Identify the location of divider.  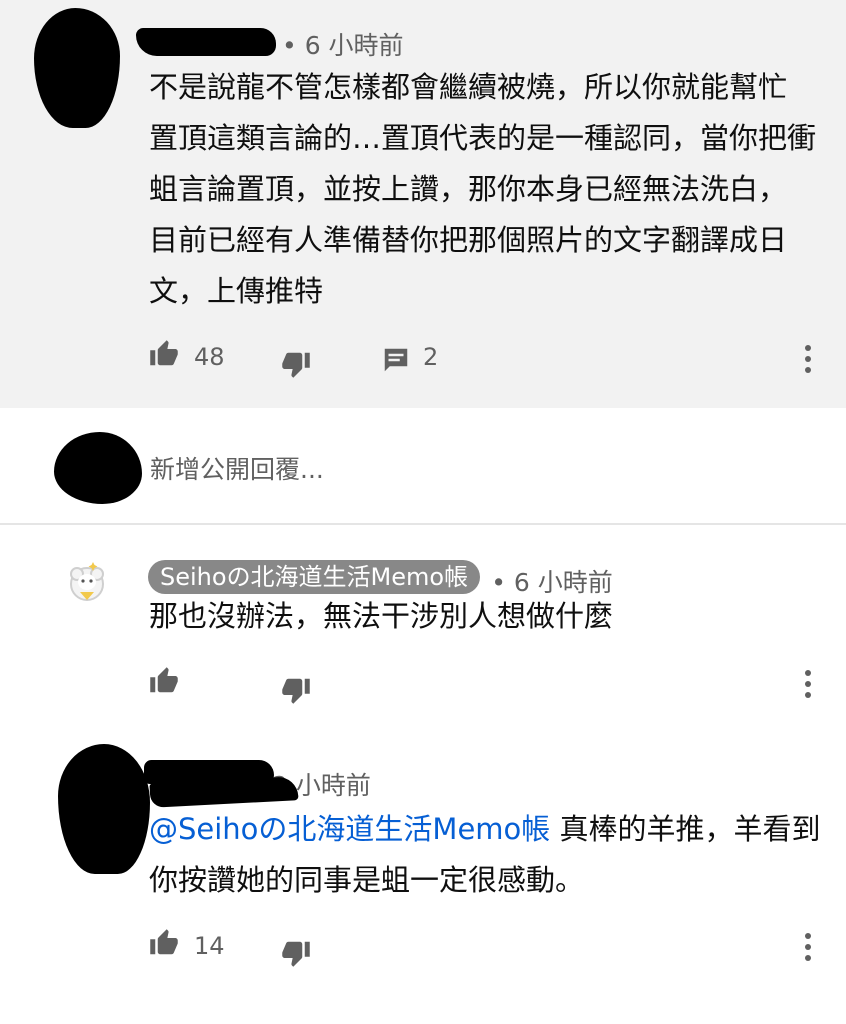
(423, 524).